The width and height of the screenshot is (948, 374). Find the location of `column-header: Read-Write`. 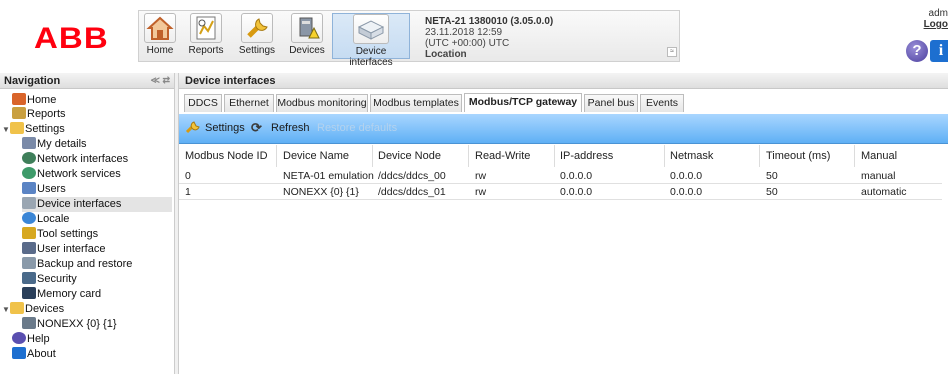

column-header: Read-Write is located at coordinates (502, 156).